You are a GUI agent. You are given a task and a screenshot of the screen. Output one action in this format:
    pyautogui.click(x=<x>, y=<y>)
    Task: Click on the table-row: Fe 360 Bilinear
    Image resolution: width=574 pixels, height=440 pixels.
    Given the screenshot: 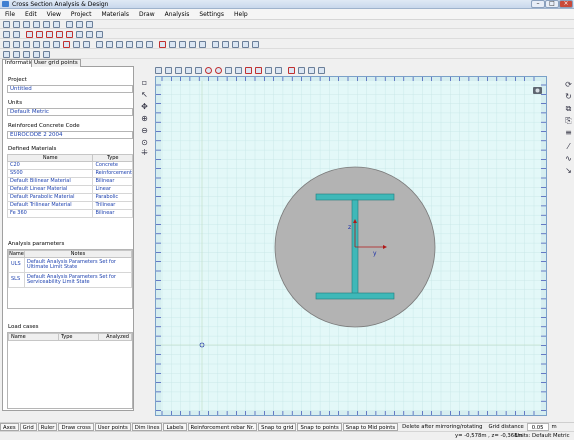 What is the action you would take?
    pyautogui.click(x=69, y=213)
    